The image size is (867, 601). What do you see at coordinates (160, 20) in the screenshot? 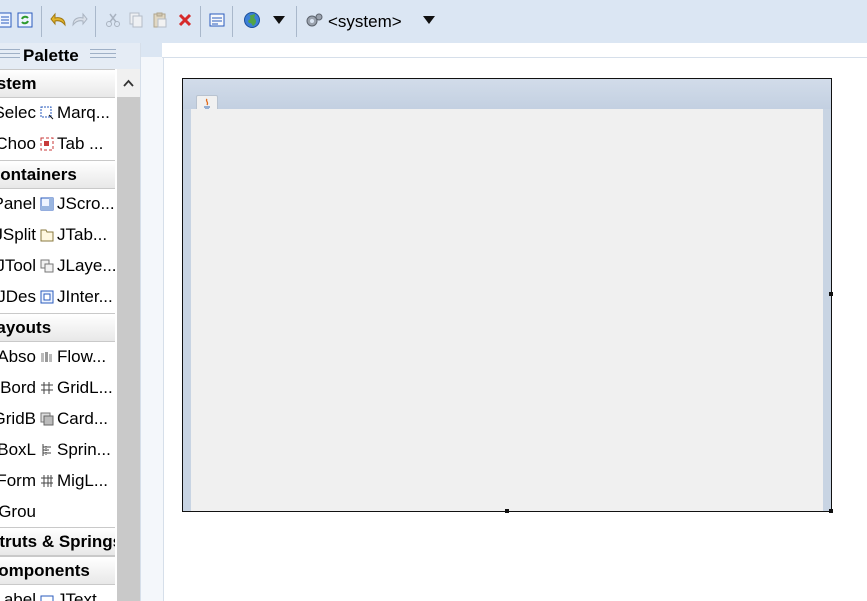
I see `paste-icon` at bounding box center [160, 20].